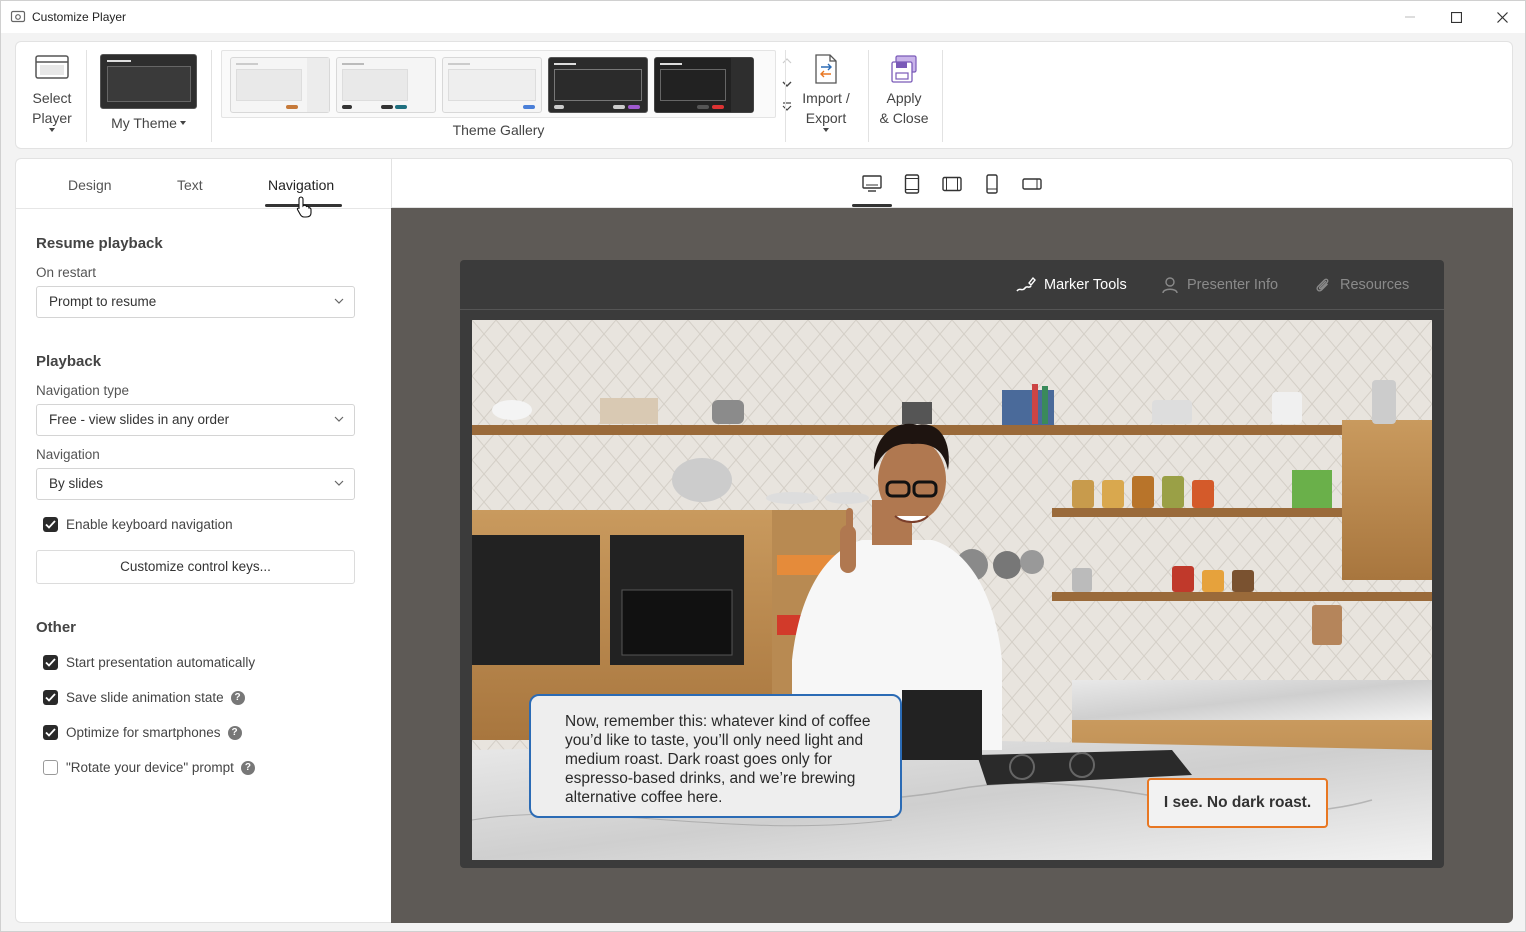 The image size is (1526, 932). What do you see at coordinates (66, 272) in the screenshot?
I see `on-restart-label: On restart` at bounding box center [66, 272].